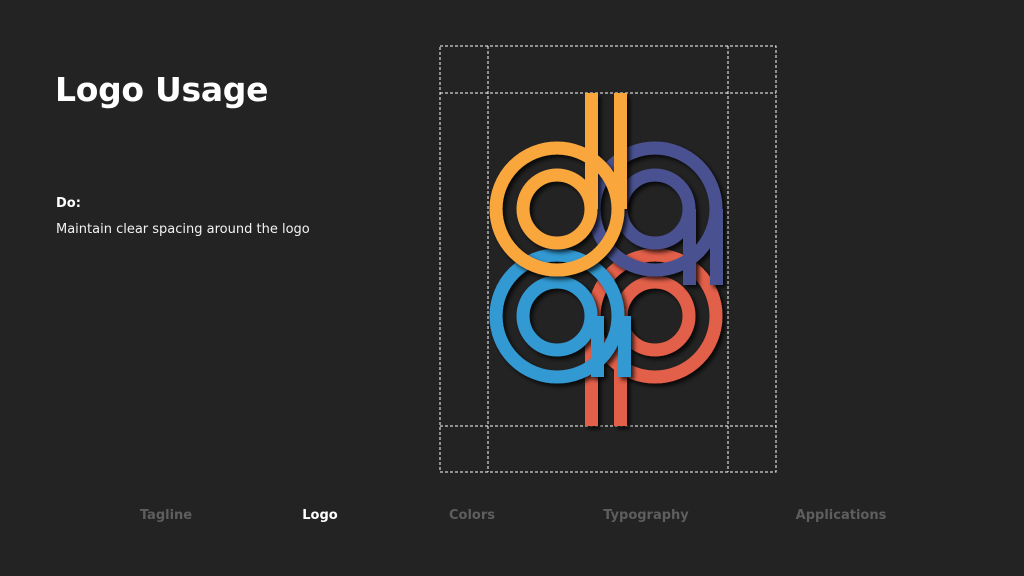 The height and width of the screenshot is (576, 1024). Describe the element at coordinates (558, 185) in the screenshot. I see `logo-letter-d-orange` at that location.